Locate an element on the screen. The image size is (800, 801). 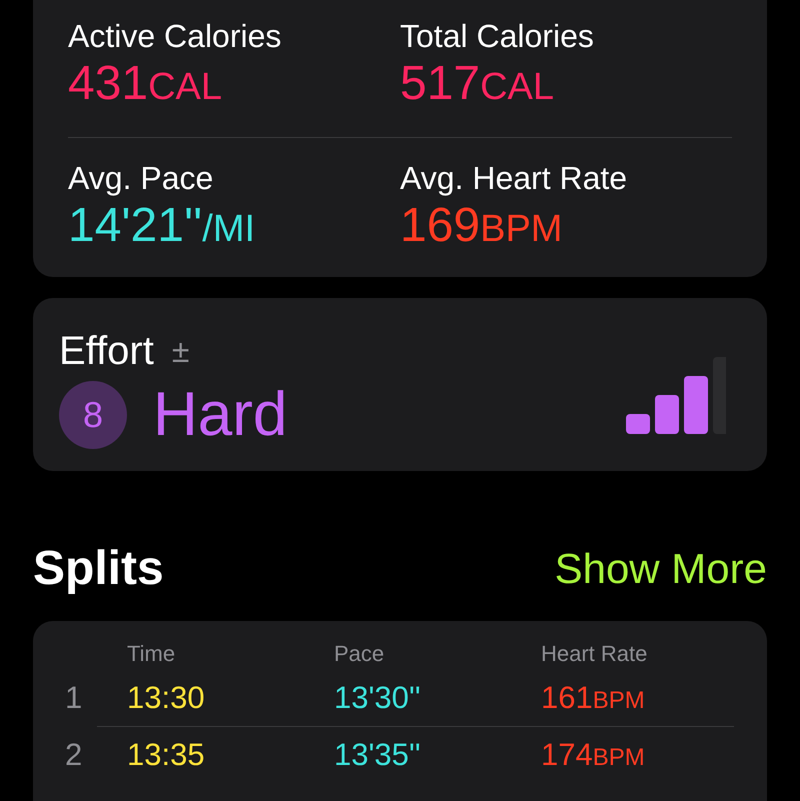
effort-rating: Hard is located at coordinates (220, 415).